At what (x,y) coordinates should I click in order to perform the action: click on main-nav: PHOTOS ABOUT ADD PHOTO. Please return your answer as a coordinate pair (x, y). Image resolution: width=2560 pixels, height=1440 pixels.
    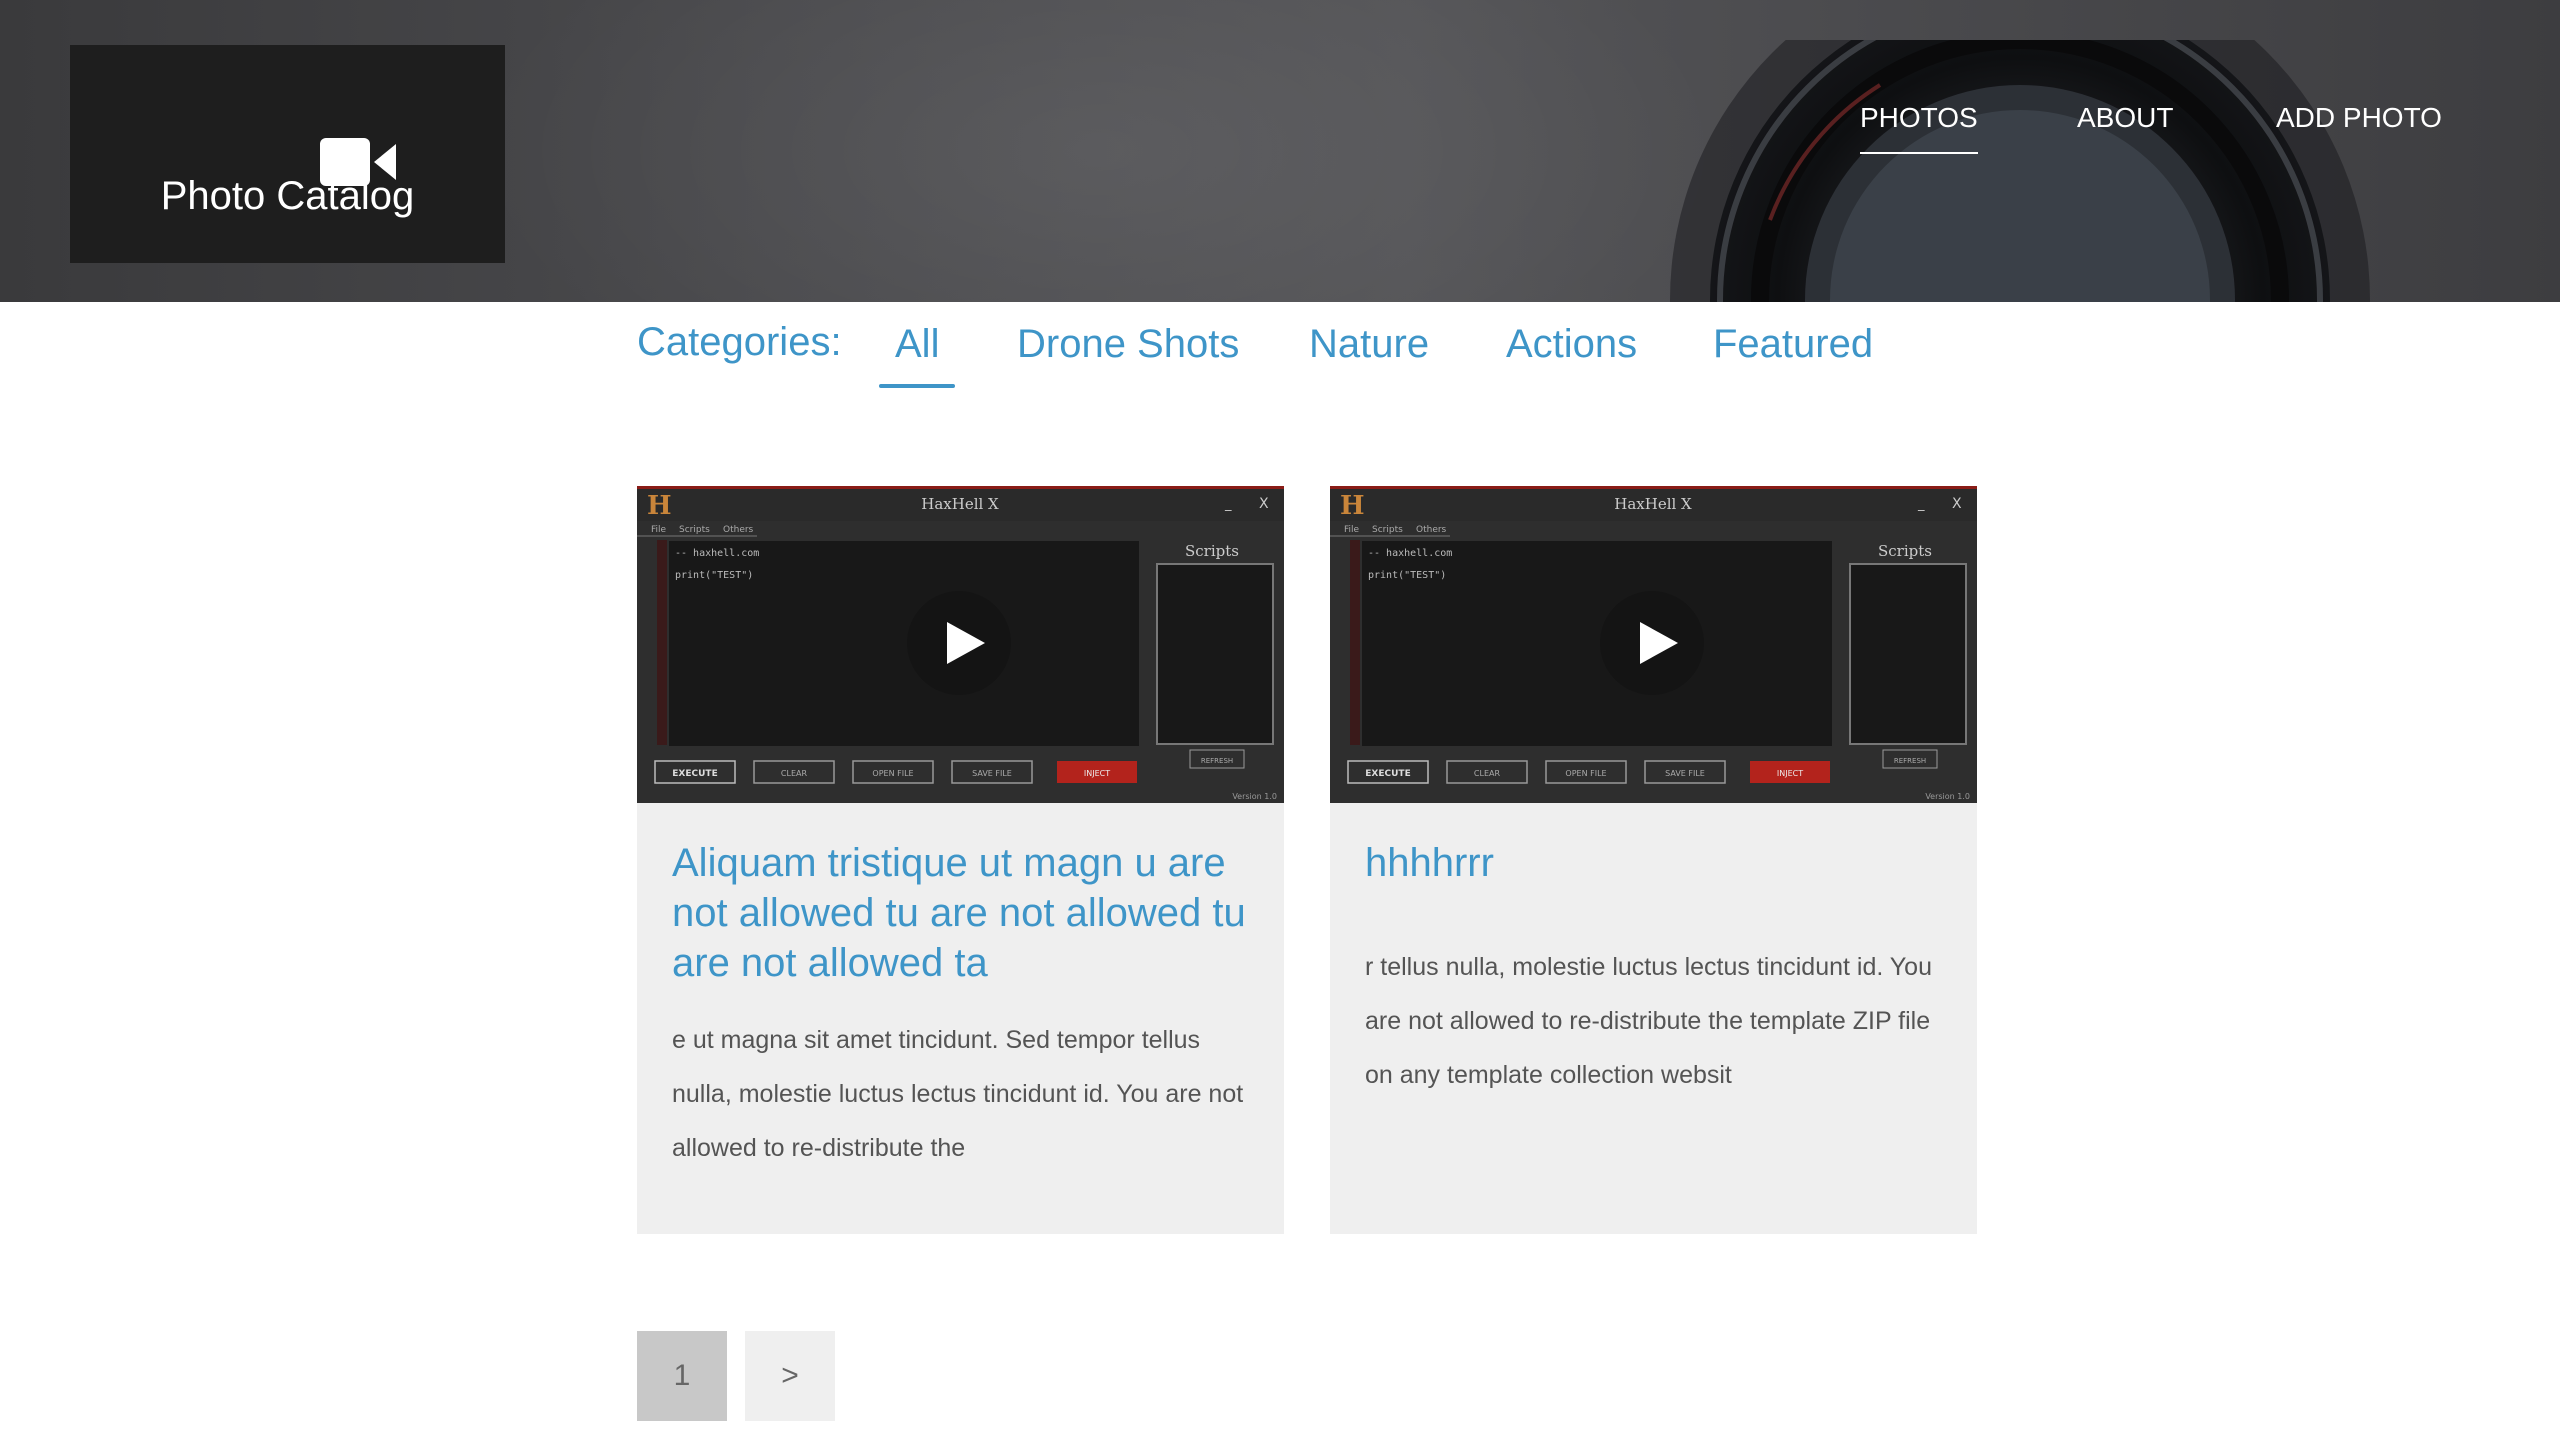
    Looking at the image, I should click on (1280, 128).